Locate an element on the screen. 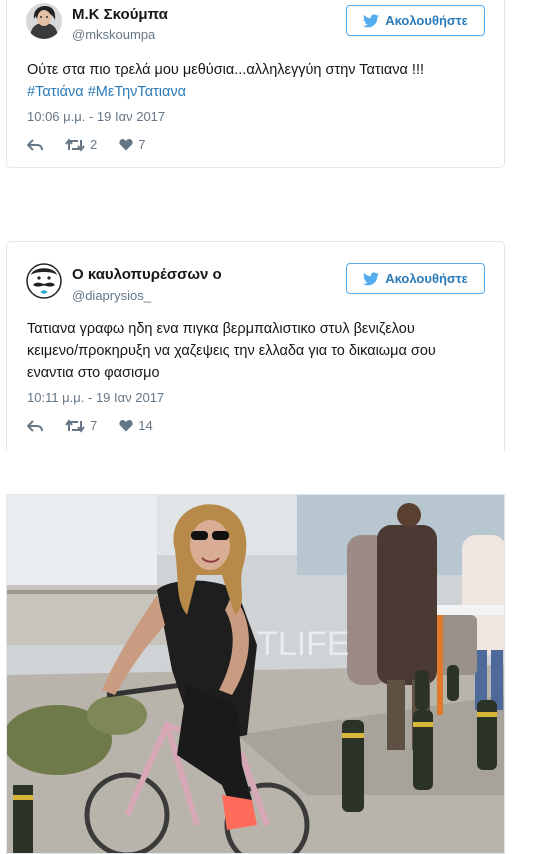 This screenshot has width=539, height=854. tweet-text-line: εναντια στο φασισμο is located at coordinates (93, 373).